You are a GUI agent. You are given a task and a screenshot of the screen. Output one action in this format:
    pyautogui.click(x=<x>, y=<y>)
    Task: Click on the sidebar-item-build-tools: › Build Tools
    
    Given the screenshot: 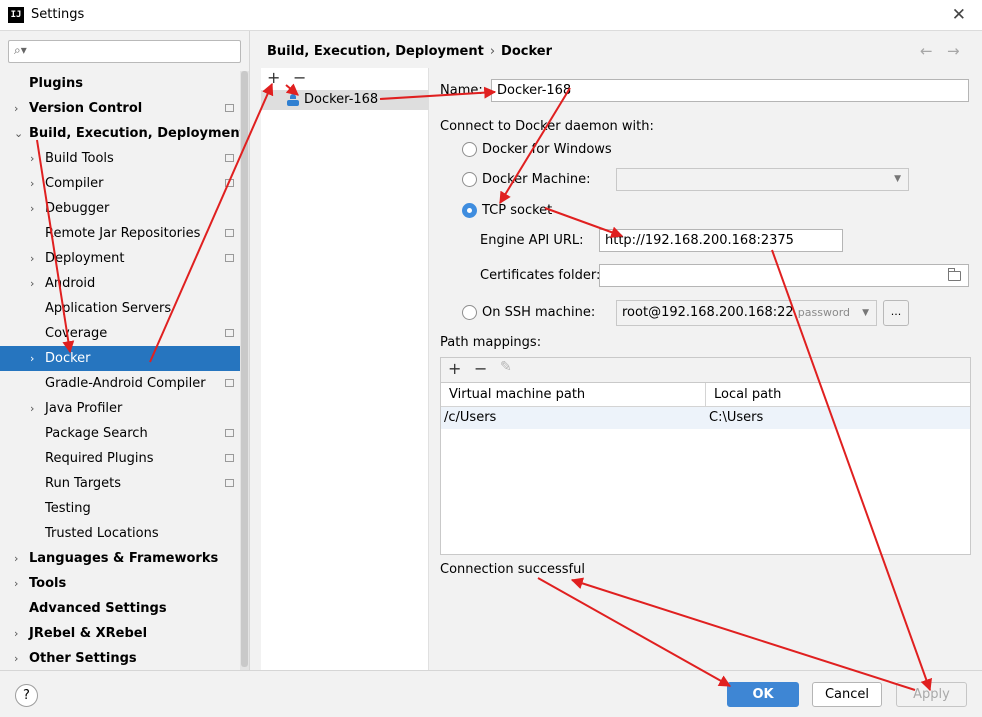 What is the action you would take?
    pyautogui.click(x=120, y=158)
    